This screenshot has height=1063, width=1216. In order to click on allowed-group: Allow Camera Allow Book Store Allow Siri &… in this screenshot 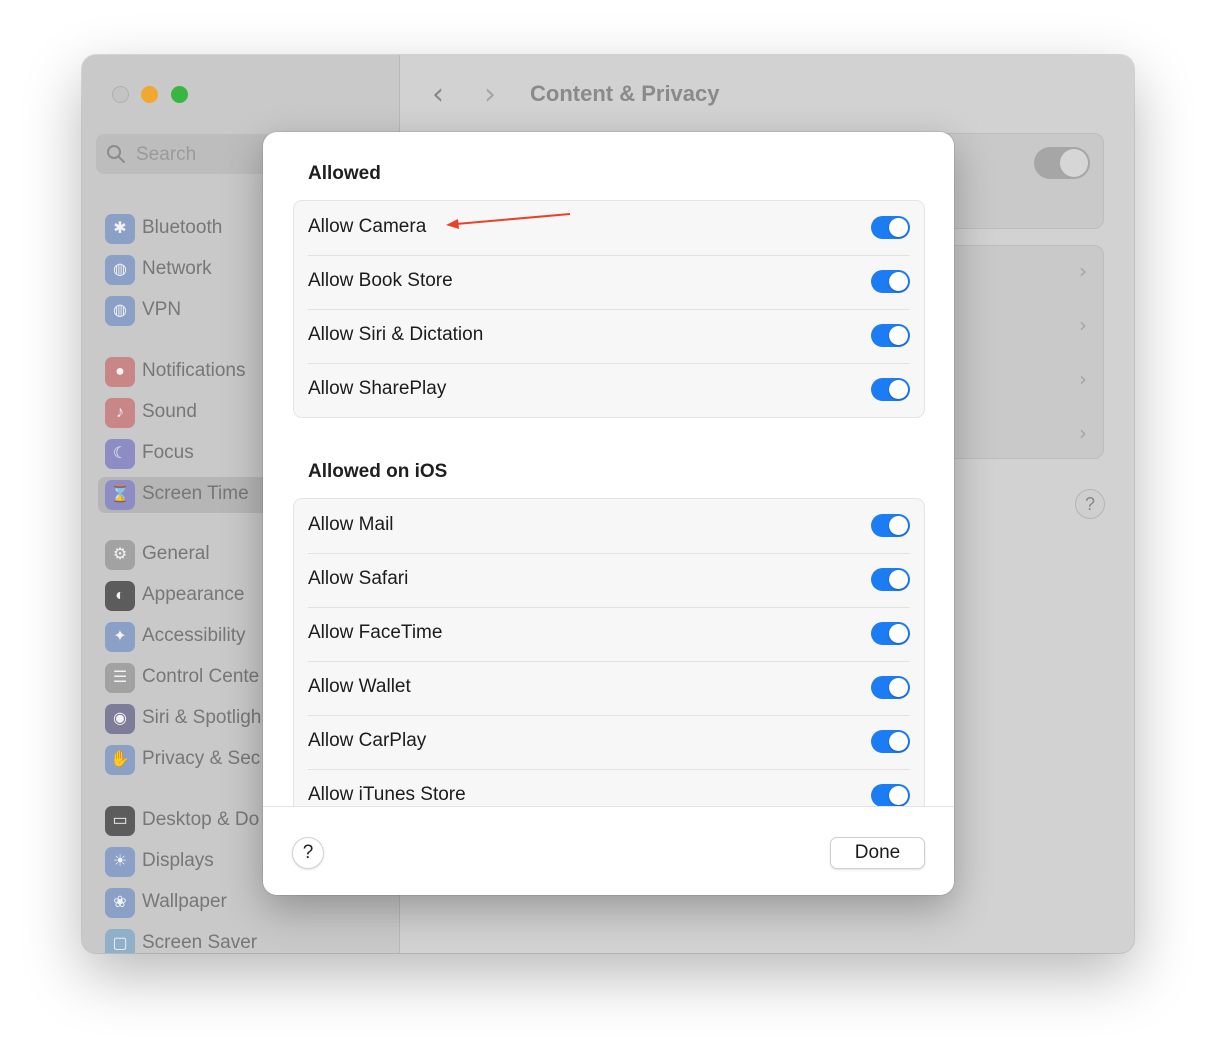, I will do `click(609, 309)`.